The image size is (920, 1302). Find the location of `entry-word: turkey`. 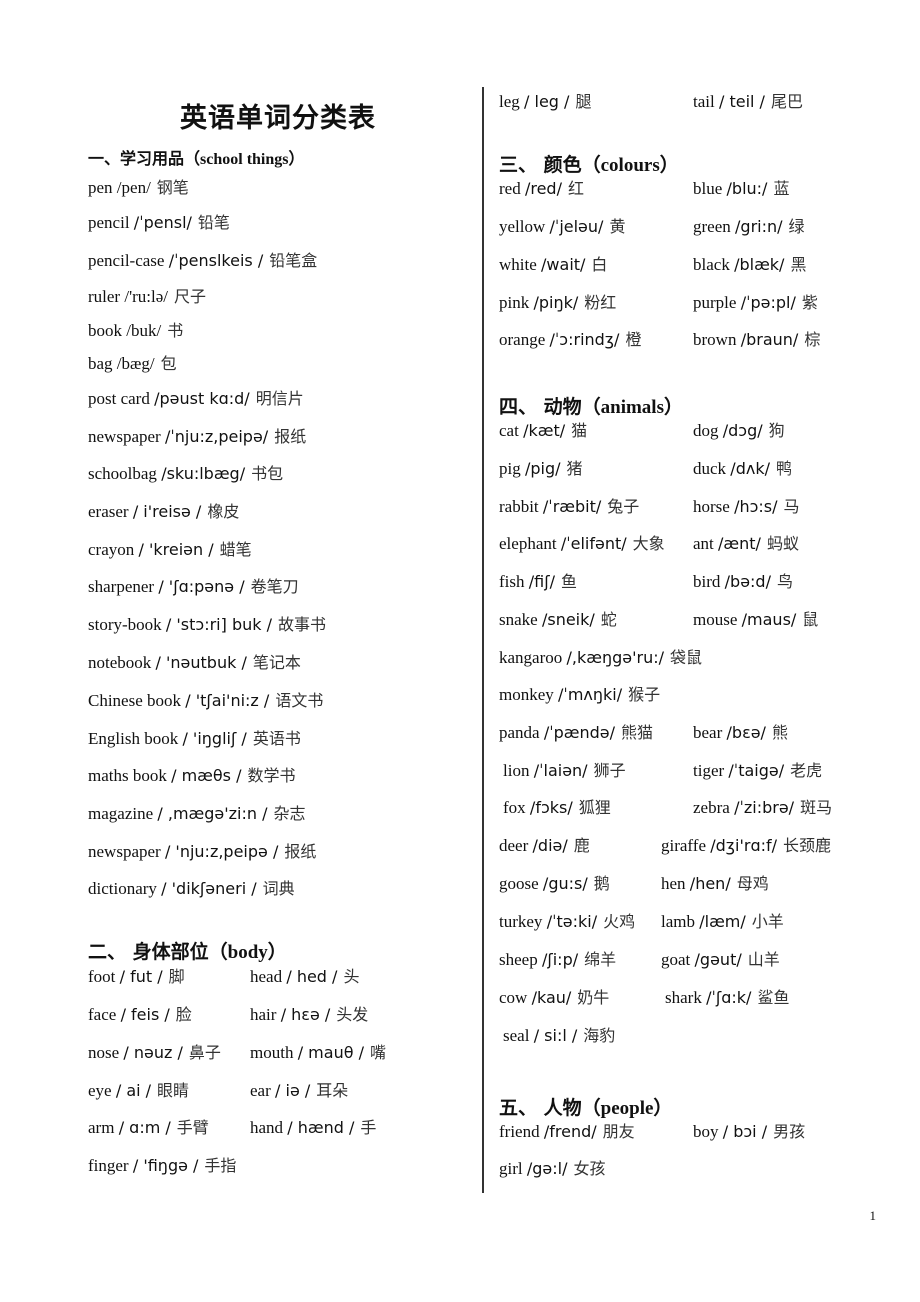

entry-word: turkey is located at coordinates (521, 921).